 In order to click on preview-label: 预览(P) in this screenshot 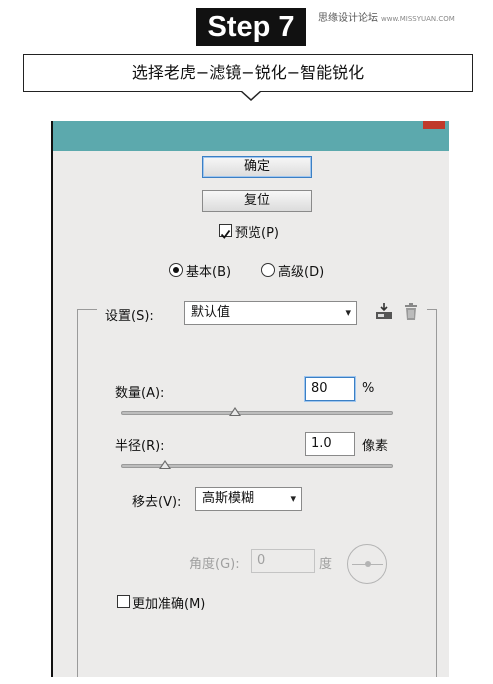, I will do `click(257, 231)`.